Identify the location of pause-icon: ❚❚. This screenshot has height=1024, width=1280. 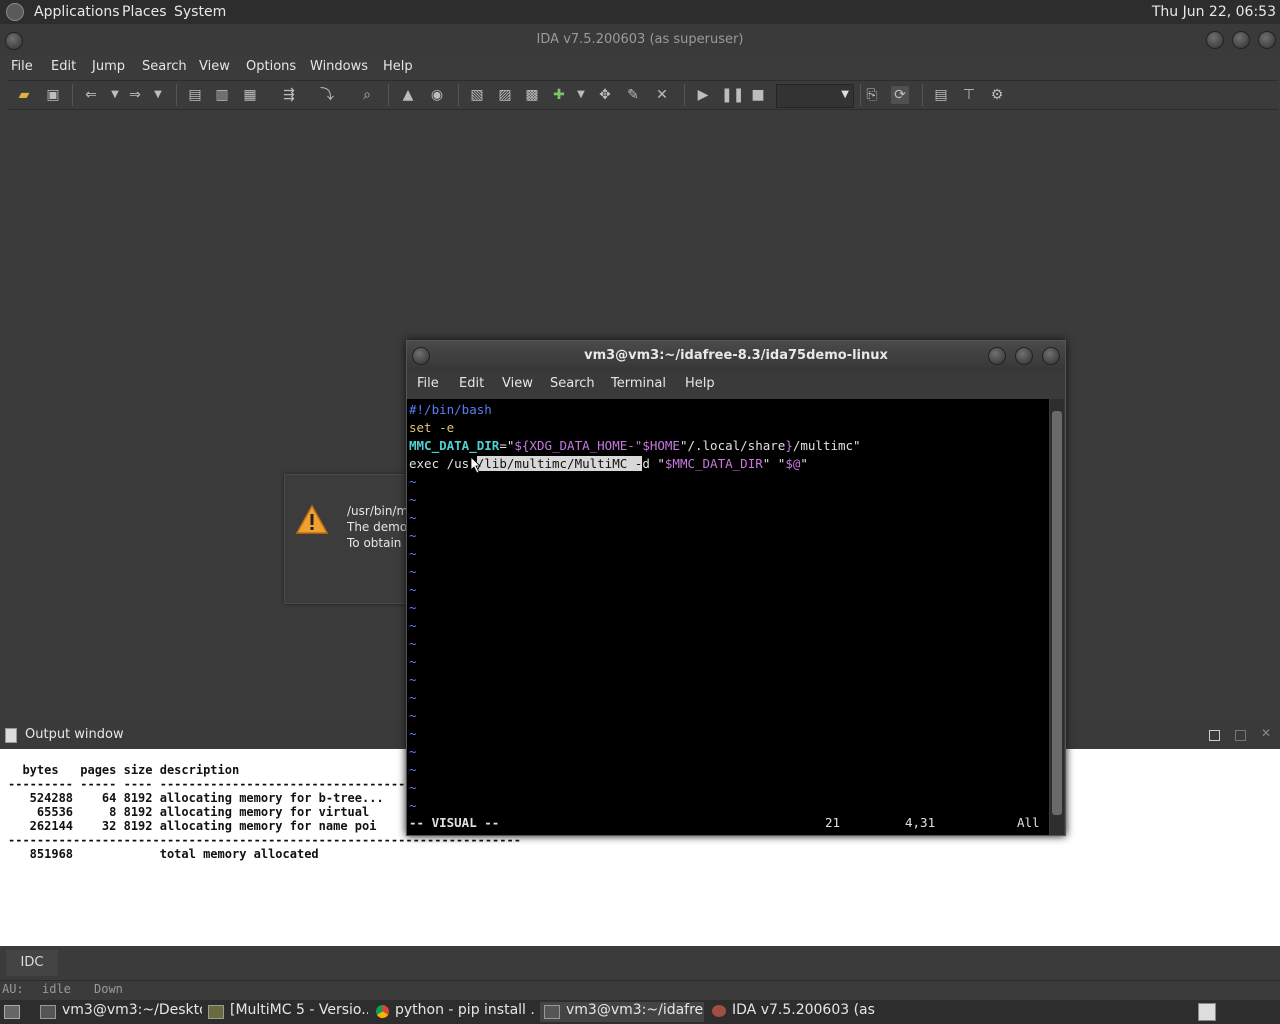
(732, 95).